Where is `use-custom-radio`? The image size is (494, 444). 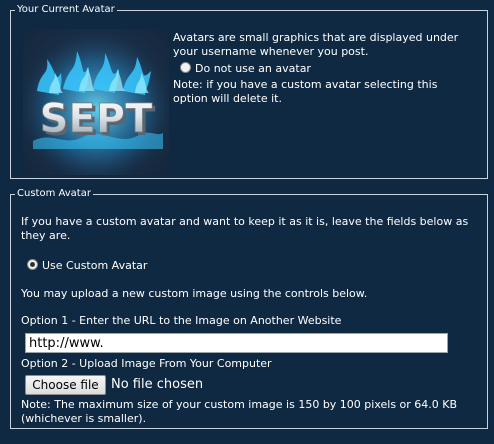 use-custom-radio is located at coordinates (32, 264).